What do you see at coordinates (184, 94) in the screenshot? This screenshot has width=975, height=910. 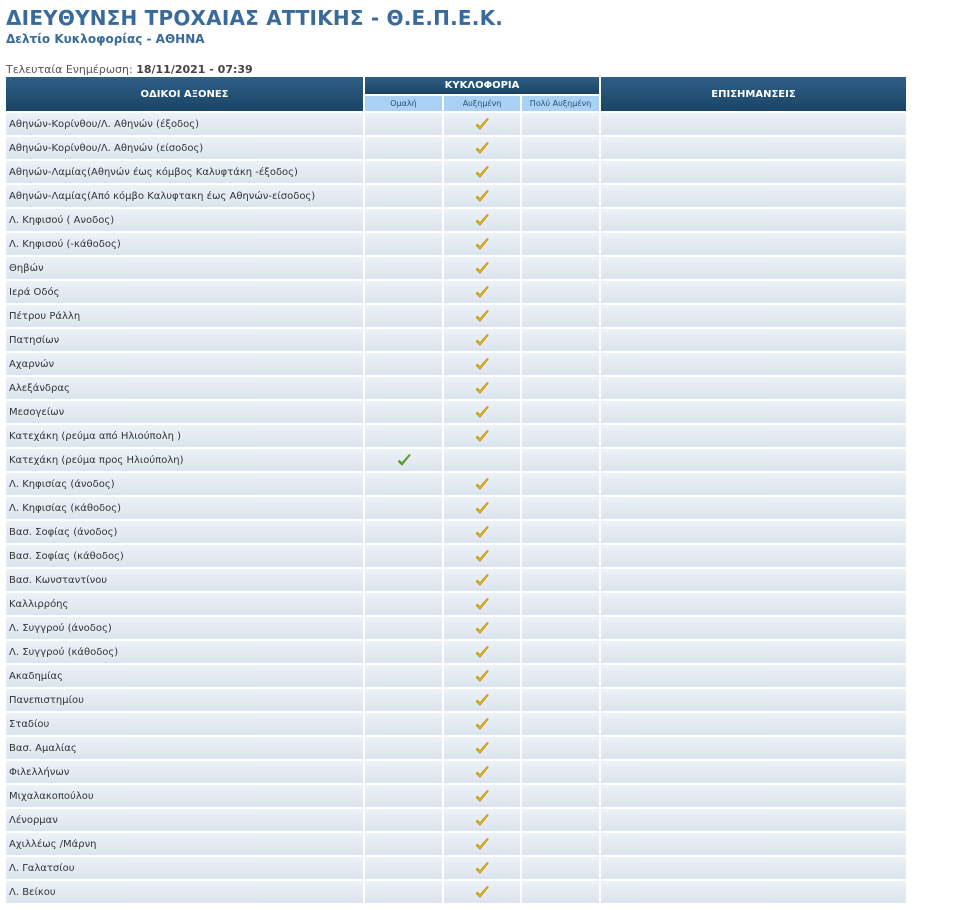 I see `header-roads: ΟΔΙΚΟΙ ΑΞΟΝΕΣ` at bounding box center [184, 94].